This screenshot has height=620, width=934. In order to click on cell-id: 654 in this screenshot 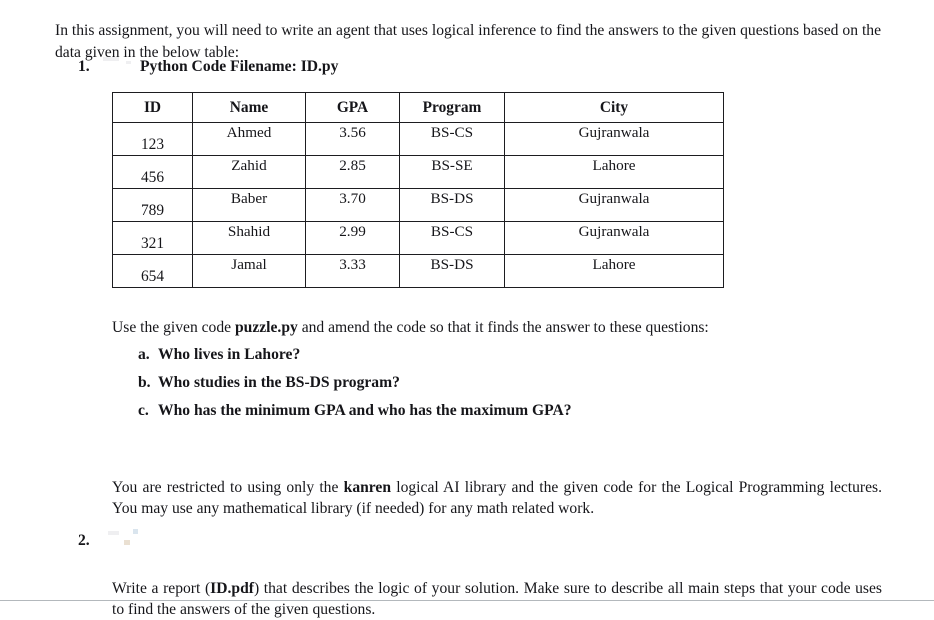, I will do `click(152, 271)`.